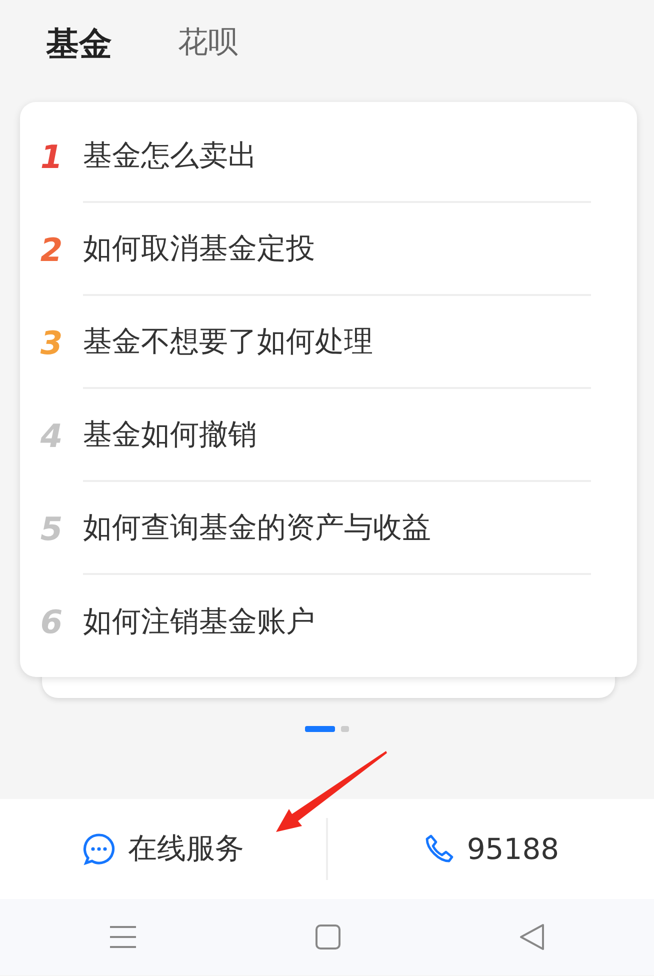  I want to click on rank-number: 6, so click(51, 621).